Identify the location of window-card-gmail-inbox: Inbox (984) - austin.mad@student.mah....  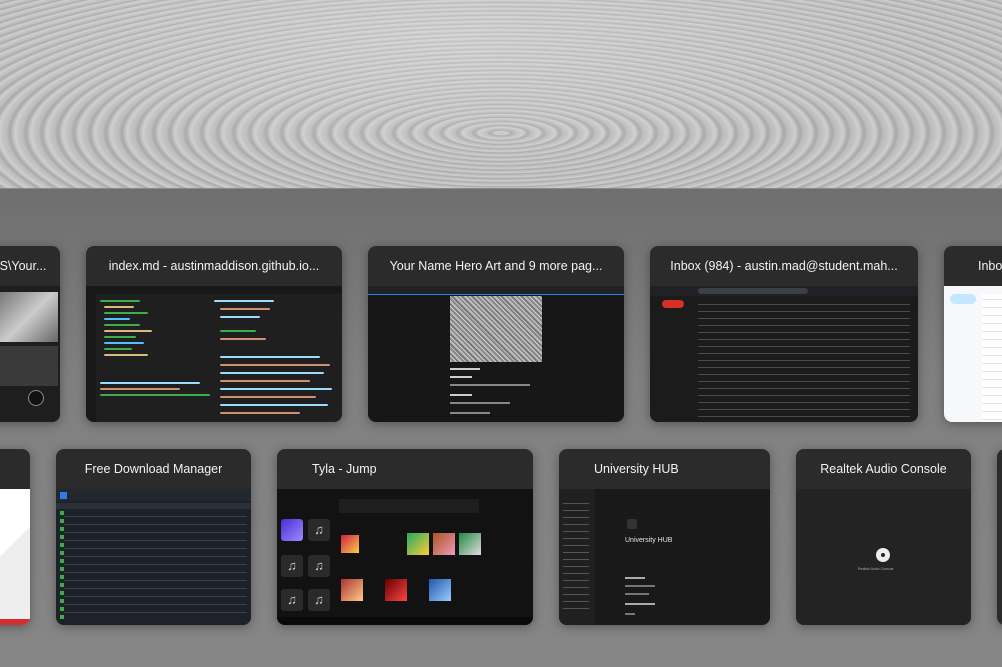
(784, 334).